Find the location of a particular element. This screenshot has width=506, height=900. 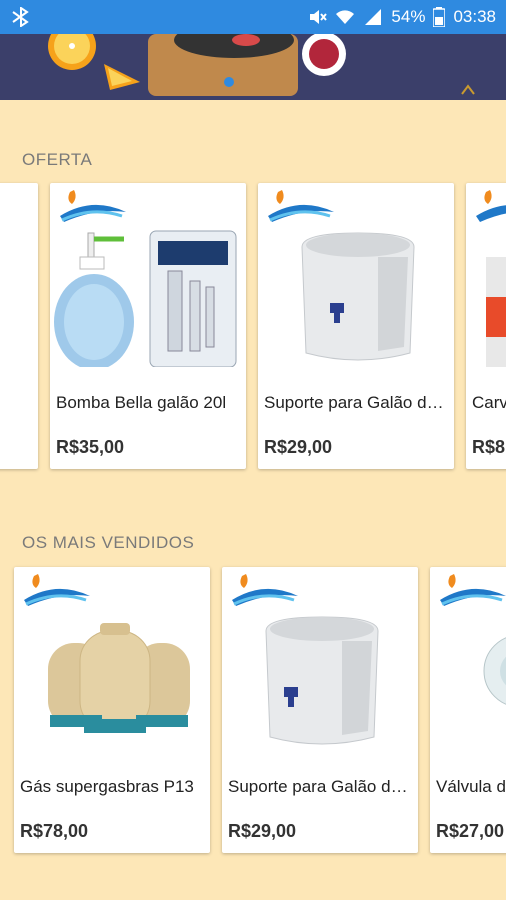

product-card: Bomba Bella galão 20l R$35,00 is located at coordinates (148, 326).